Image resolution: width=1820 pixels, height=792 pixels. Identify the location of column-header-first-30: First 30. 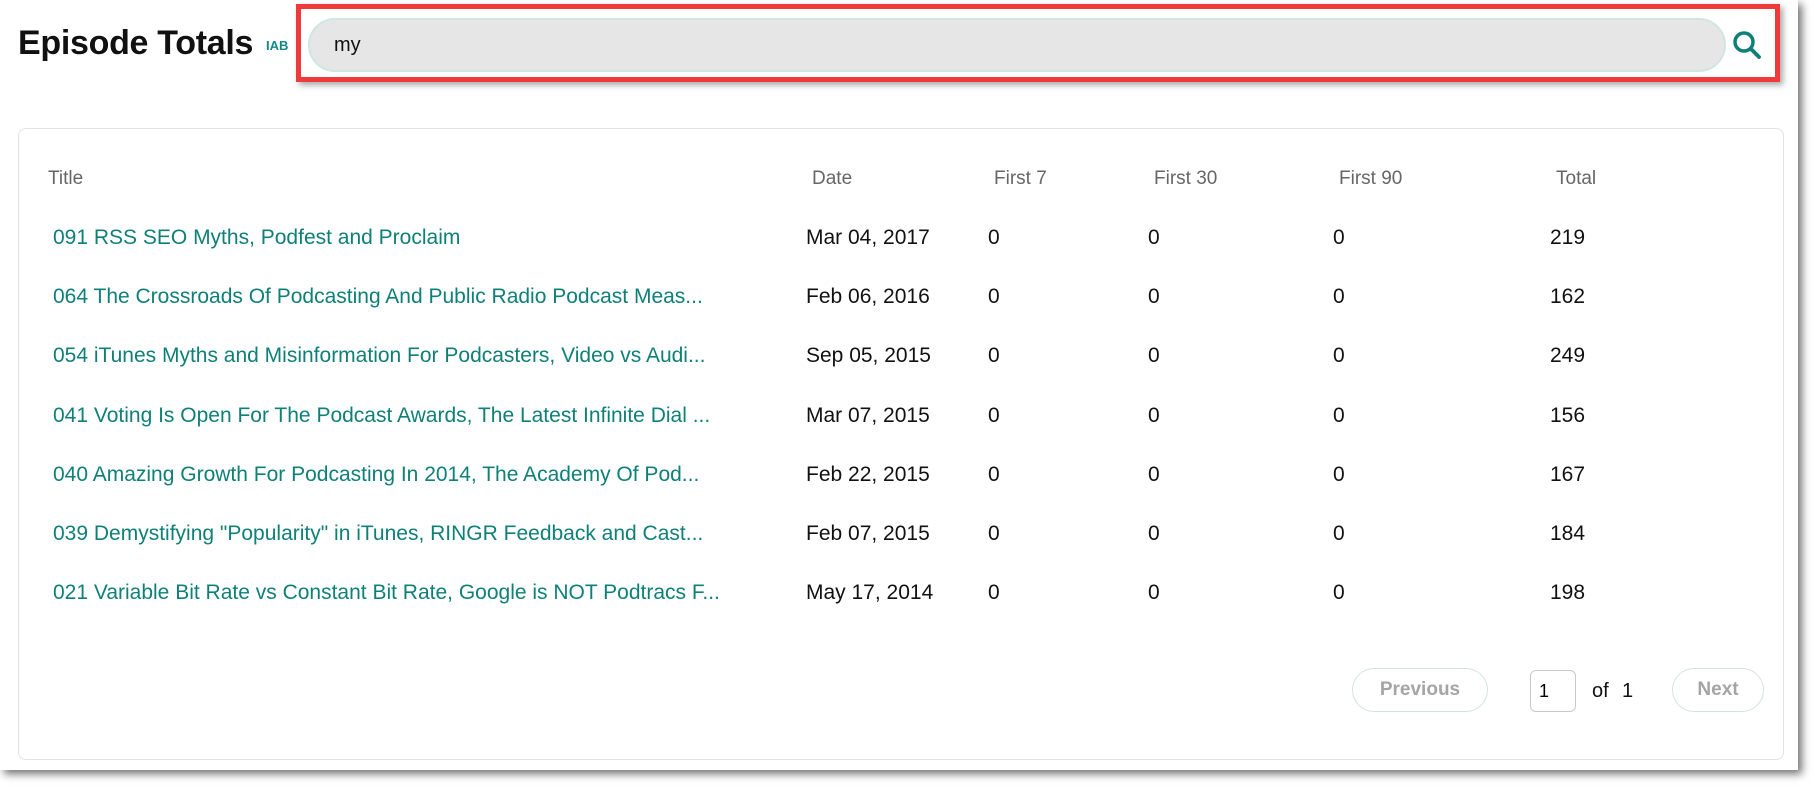
(1186, 178).